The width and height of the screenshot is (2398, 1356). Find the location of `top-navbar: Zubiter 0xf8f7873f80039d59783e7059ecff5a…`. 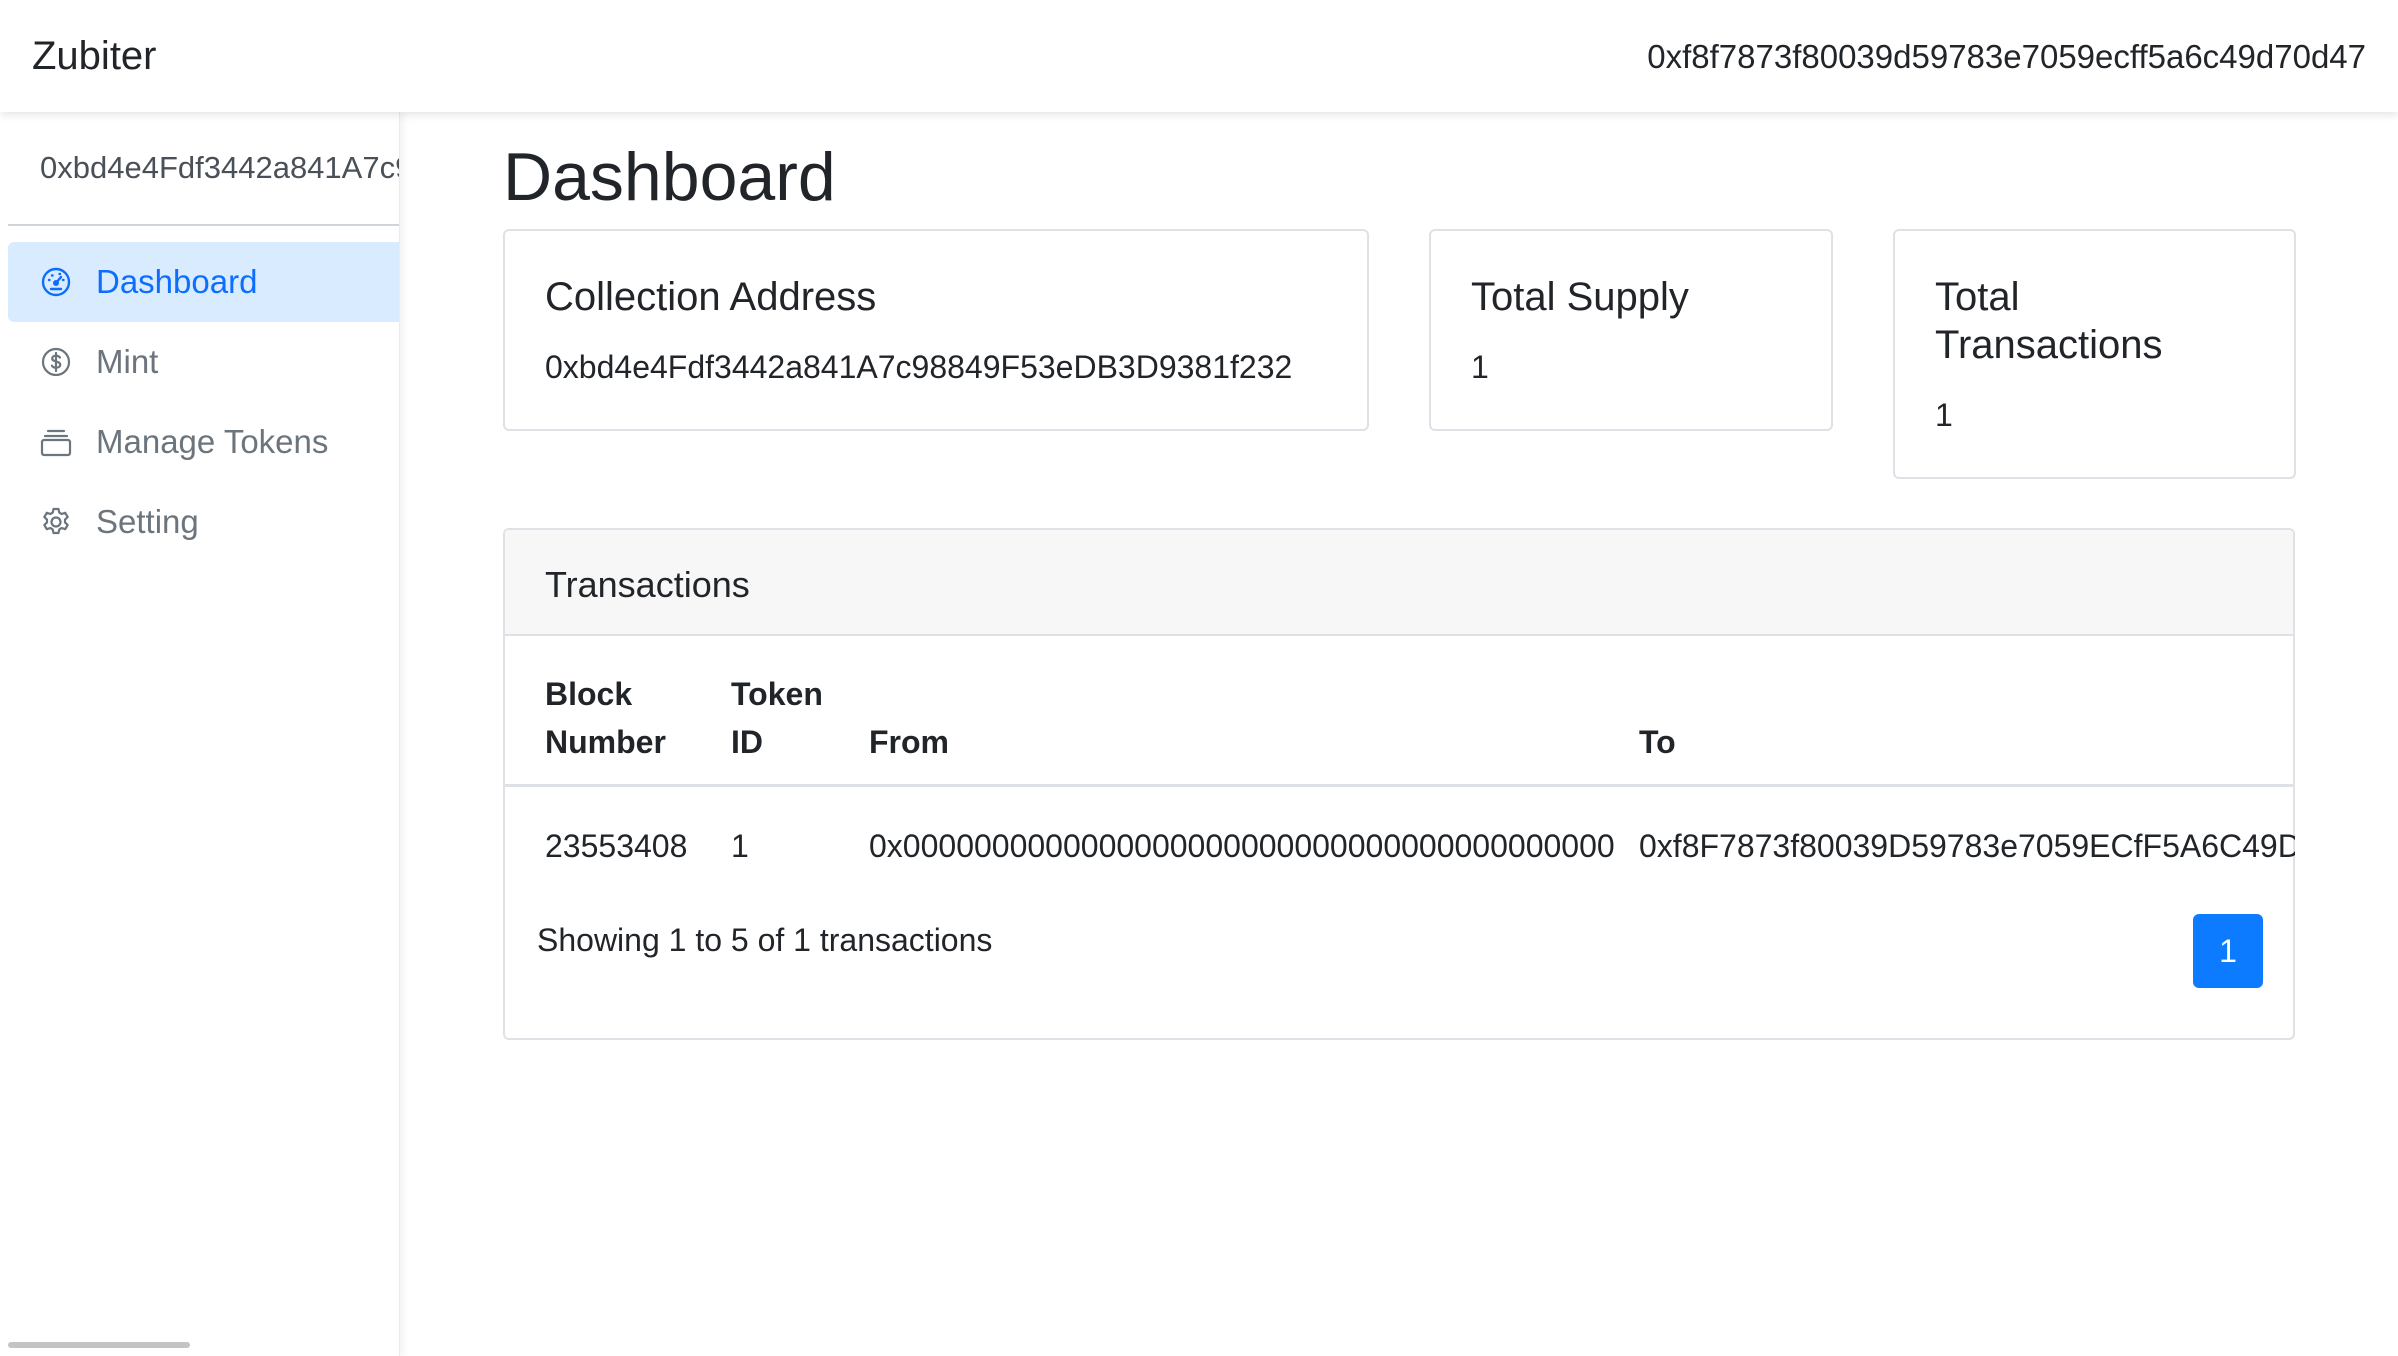

top-navbar: Zubiter 0xf8f7873f80039d59783e7059ecff5a… is located at coordinates (1199, 56).